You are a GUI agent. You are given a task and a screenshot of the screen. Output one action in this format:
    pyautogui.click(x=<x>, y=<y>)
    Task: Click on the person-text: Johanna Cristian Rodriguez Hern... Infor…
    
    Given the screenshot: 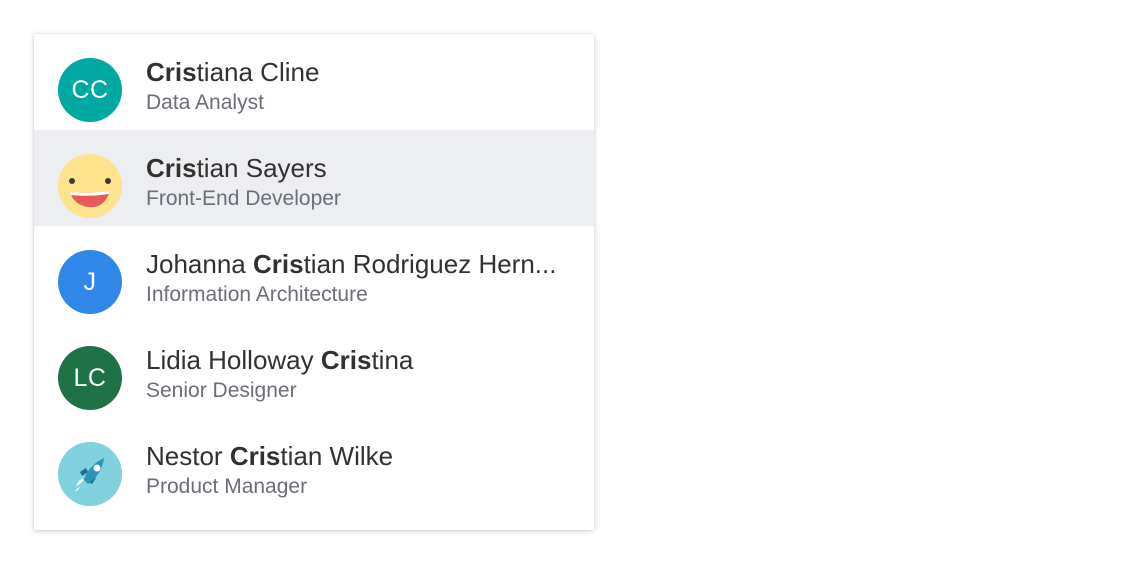 What is the action you would take?
    pyautogui.click(x=360, y=278)
    